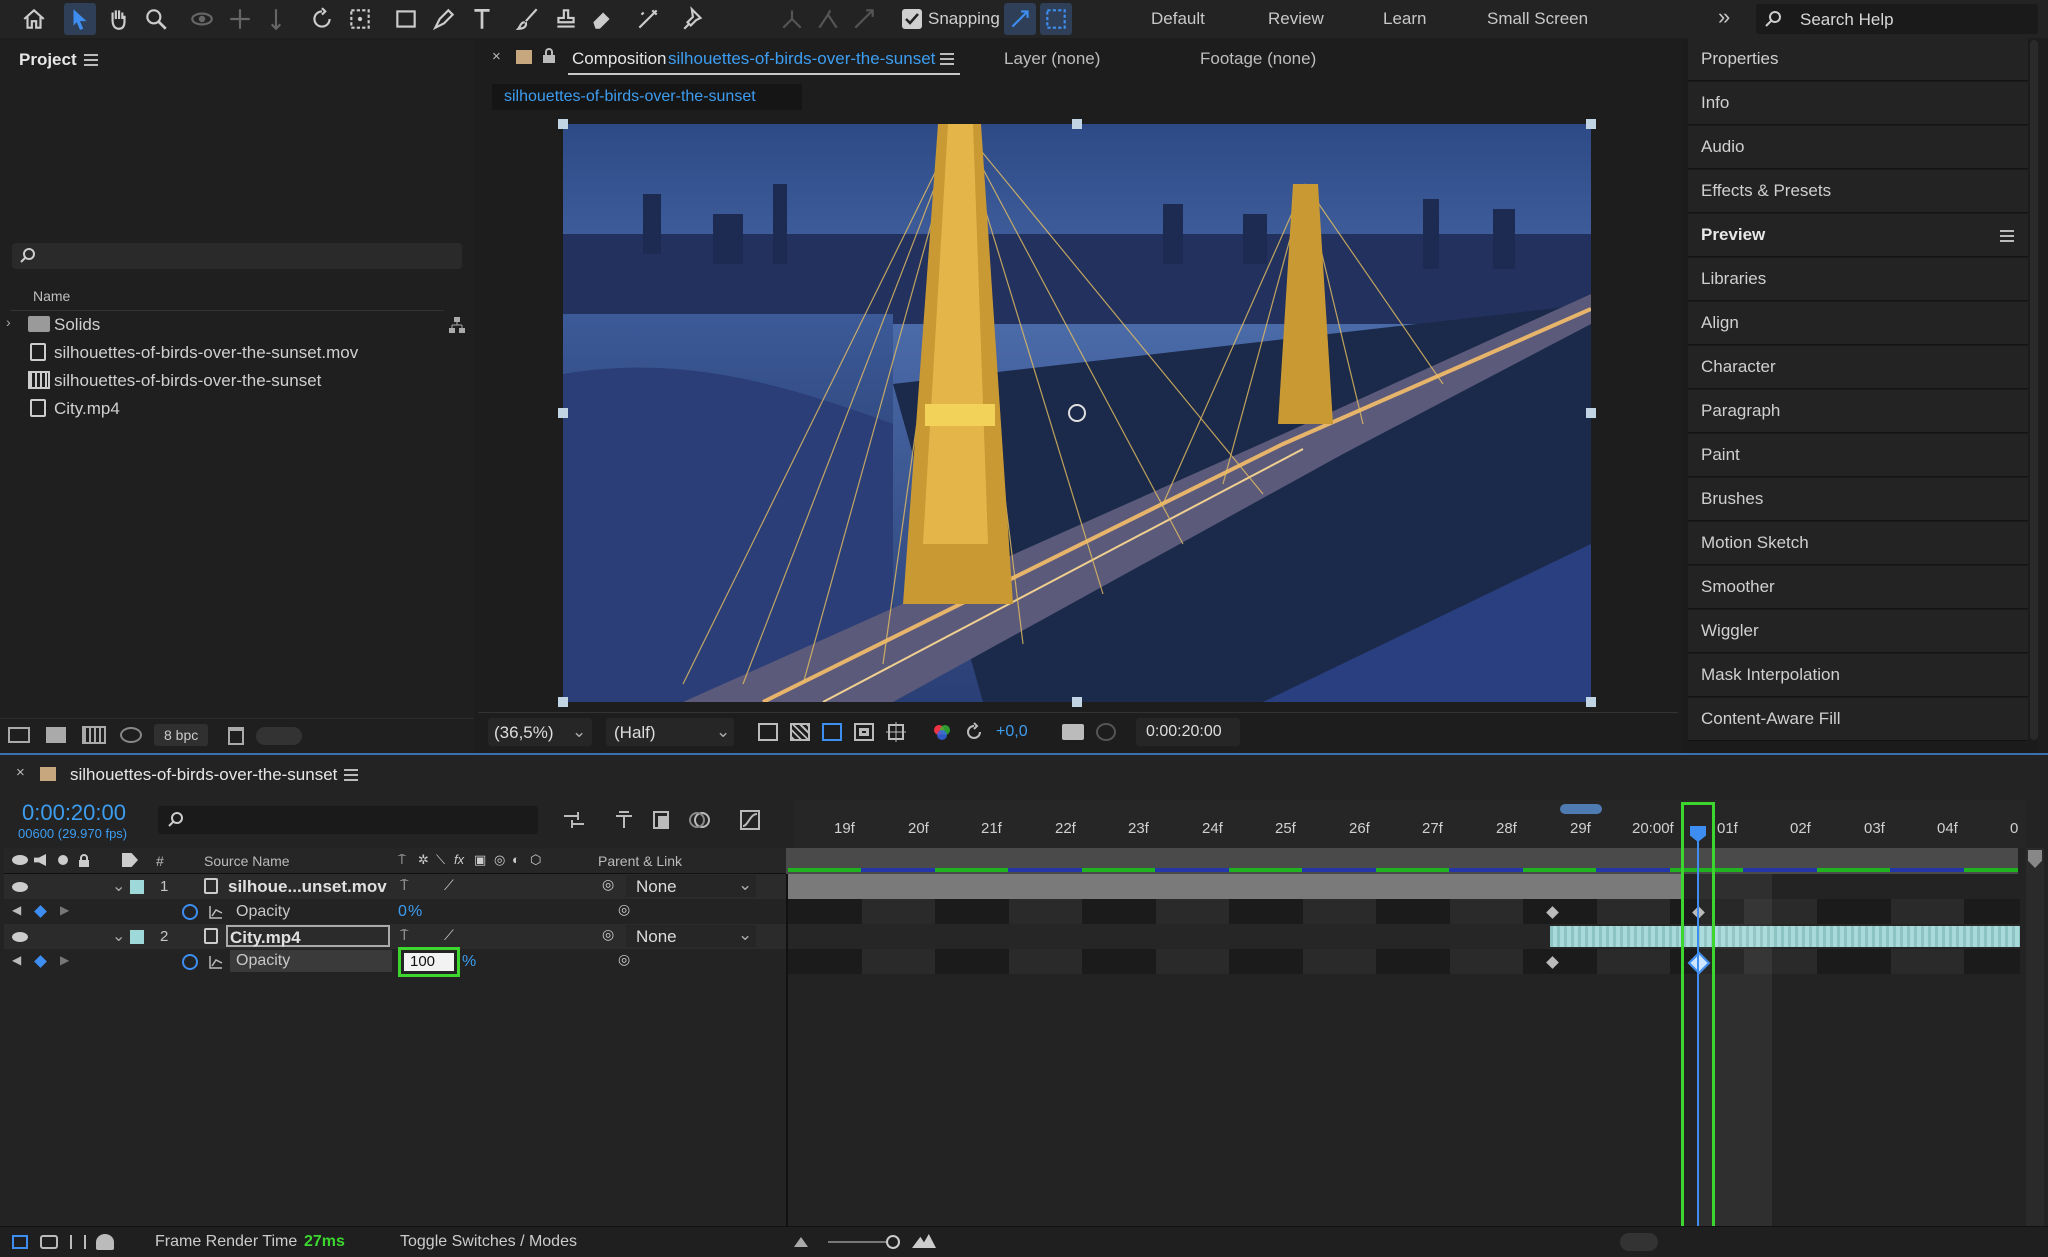  What do you see at coordinates (694, 19) in the screenshot?
I see `puppet-pin-icon` at bounding box center [694, 19].